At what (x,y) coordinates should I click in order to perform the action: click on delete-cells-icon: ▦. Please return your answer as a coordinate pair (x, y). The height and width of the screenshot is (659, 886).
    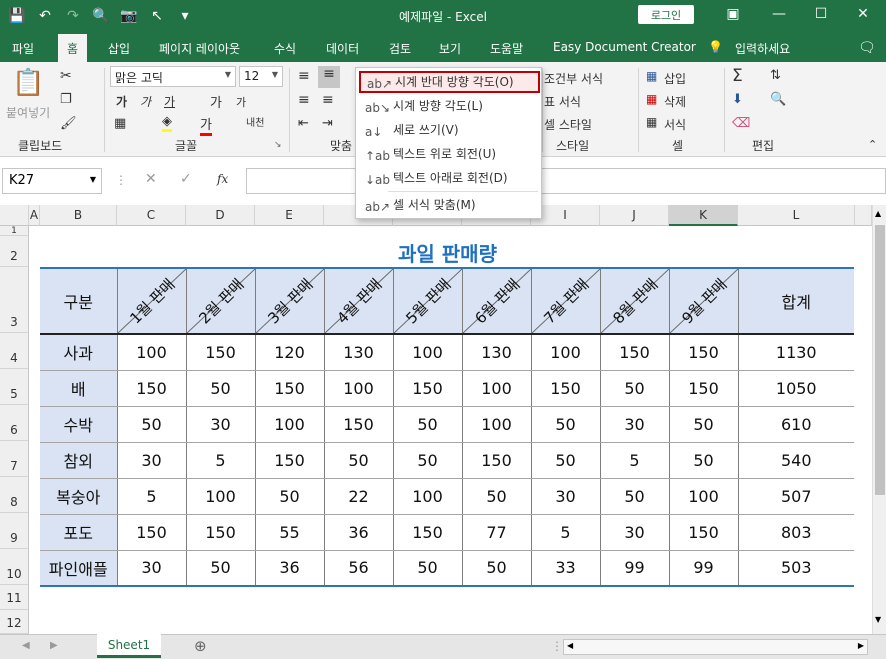
    Looking at the image, I should click on (651, 99).